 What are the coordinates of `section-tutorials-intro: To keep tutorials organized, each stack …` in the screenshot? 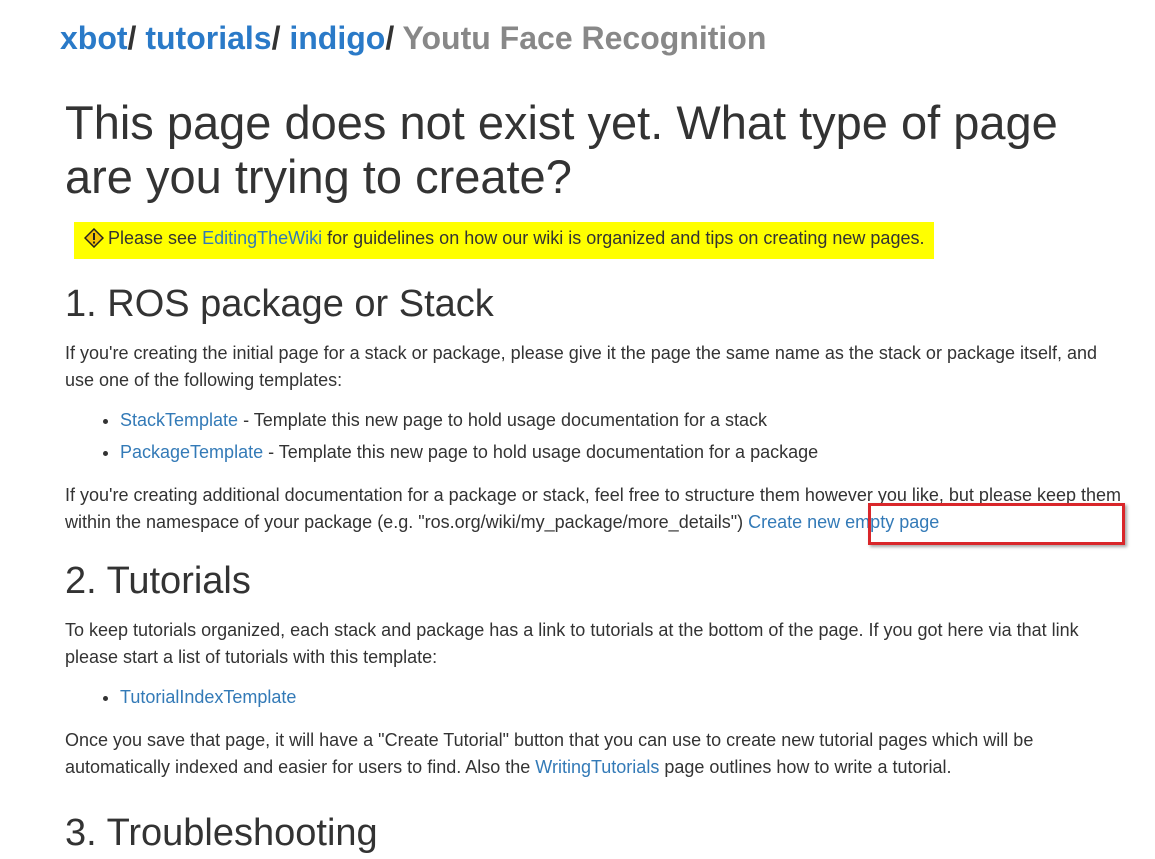 It's located at (572, 643).